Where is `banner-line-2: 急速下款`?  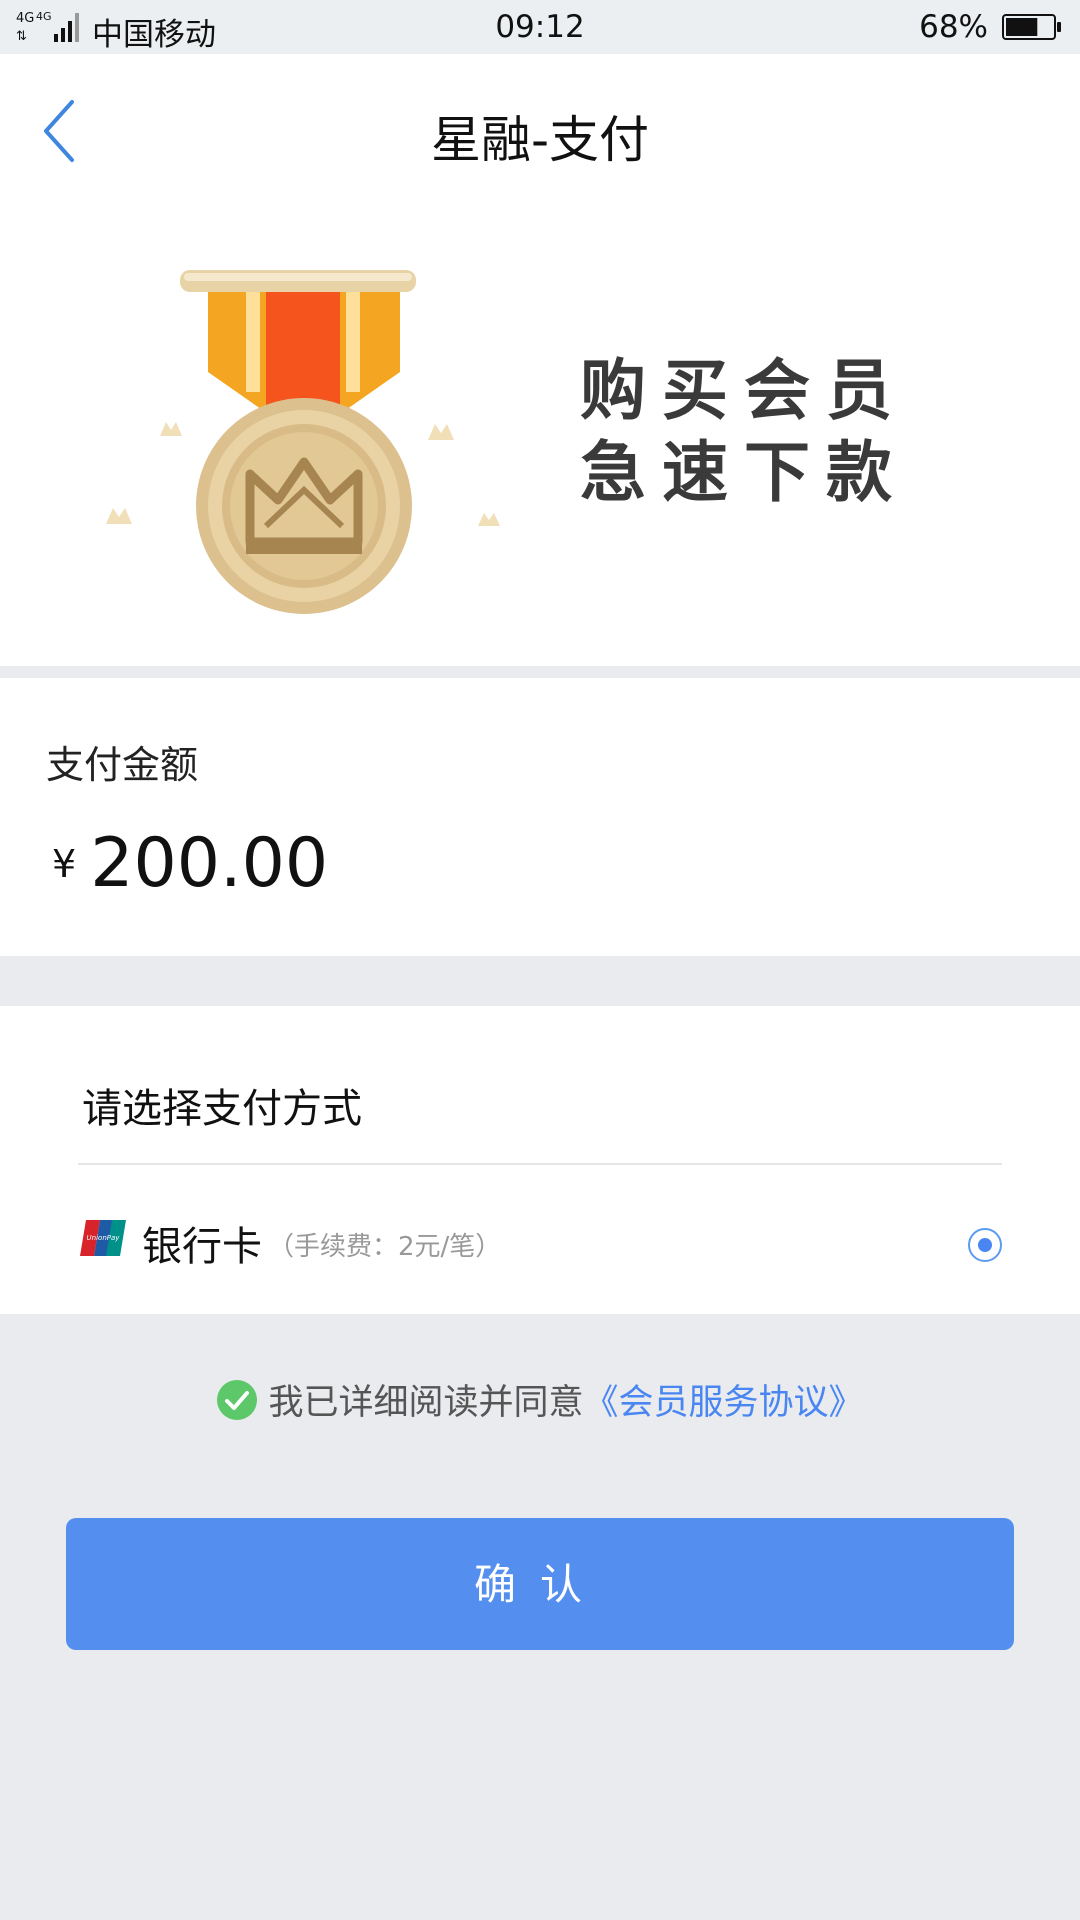 banner-line-2: 急速下款 is located at coordinates (744, 472).